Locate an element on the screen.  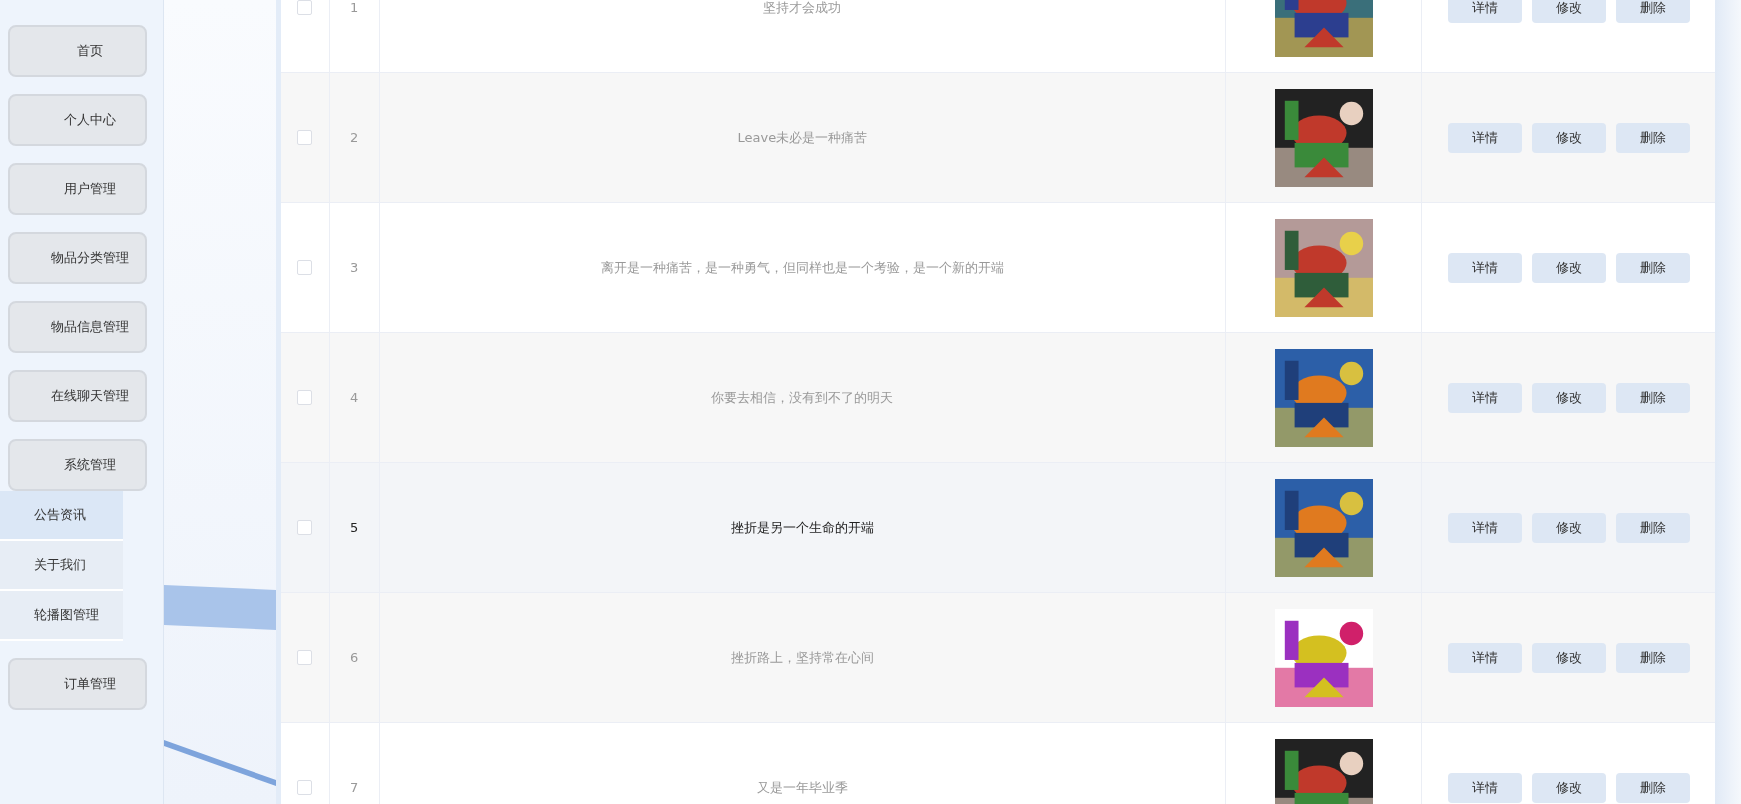
menu-item: 用户管理 is located at coordinates (77, 189).